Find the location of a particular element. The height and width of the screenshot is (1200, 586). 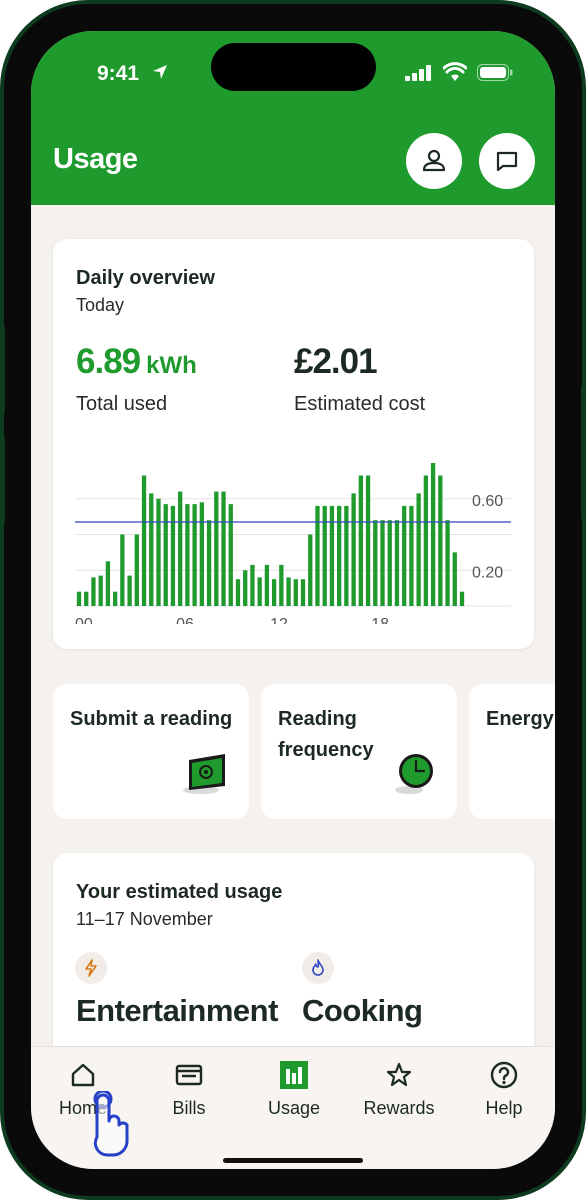

usage-bar-chart: 0.60 0.20 00 06 12 18 is located at coordinates (293, 536).